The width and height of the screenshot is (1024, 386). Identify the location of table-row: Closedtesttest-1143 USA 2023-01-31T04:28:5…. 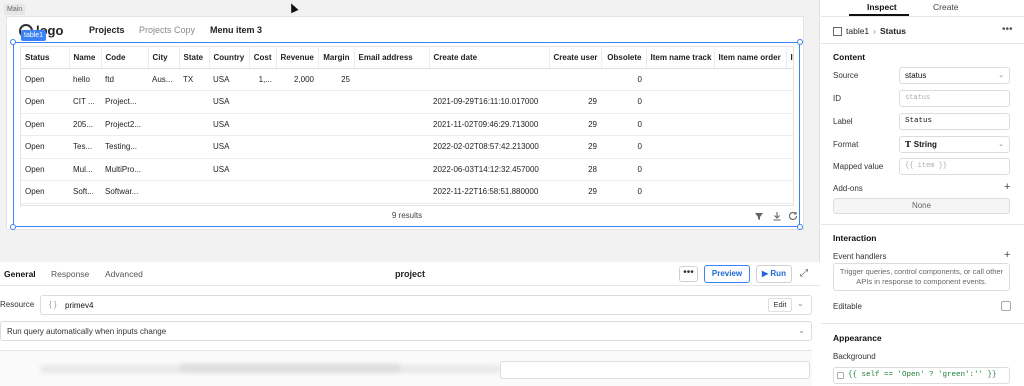
(407, 204).